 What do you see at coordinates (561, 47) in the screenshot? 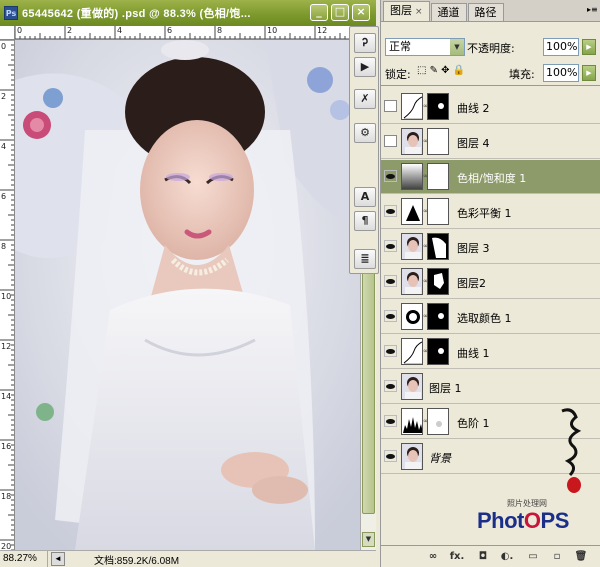
I see `opacity-input: 100%` at bounding box center [561, 47].